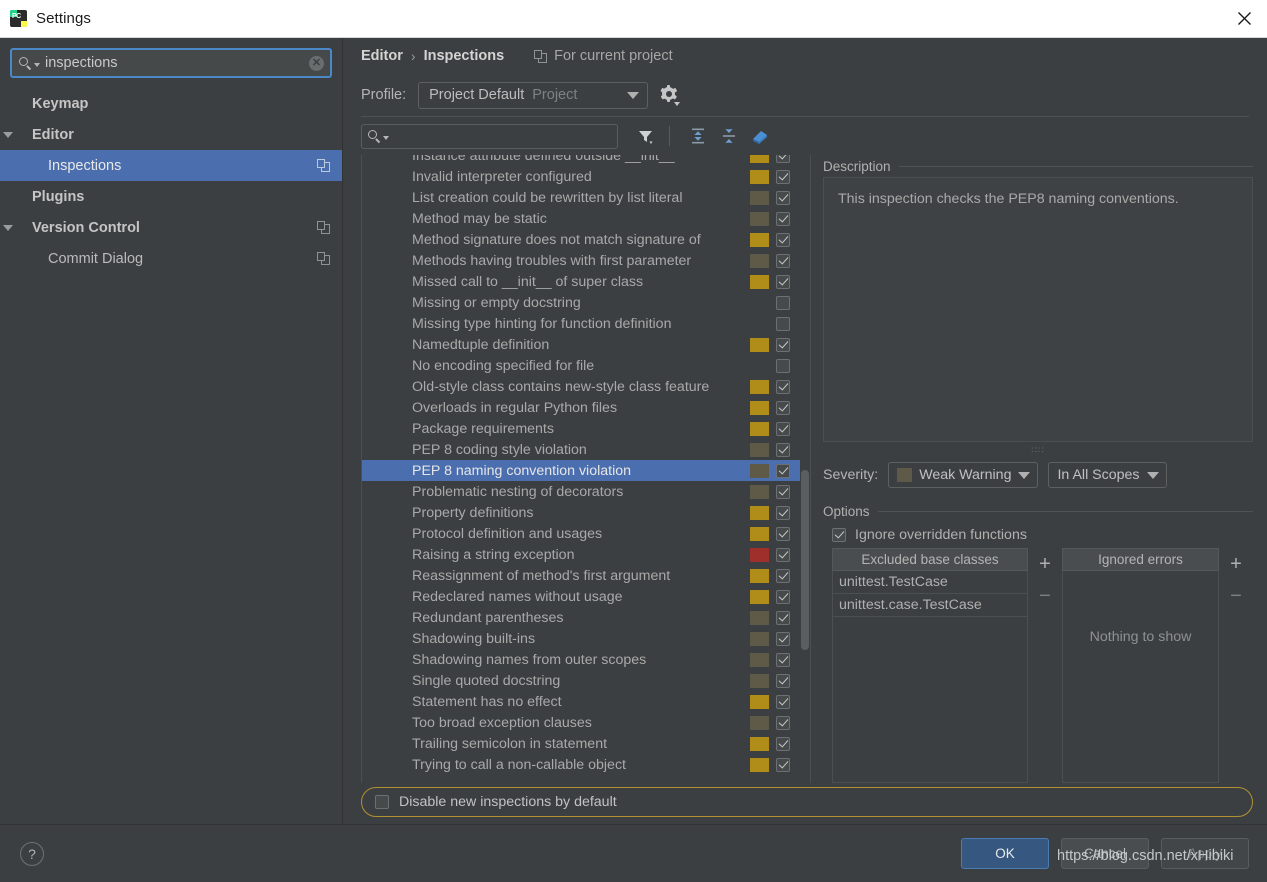 The height and width of the screenshot is (882, 1267). I want to click on cancel-button: Cancel, so click(1105, 853).